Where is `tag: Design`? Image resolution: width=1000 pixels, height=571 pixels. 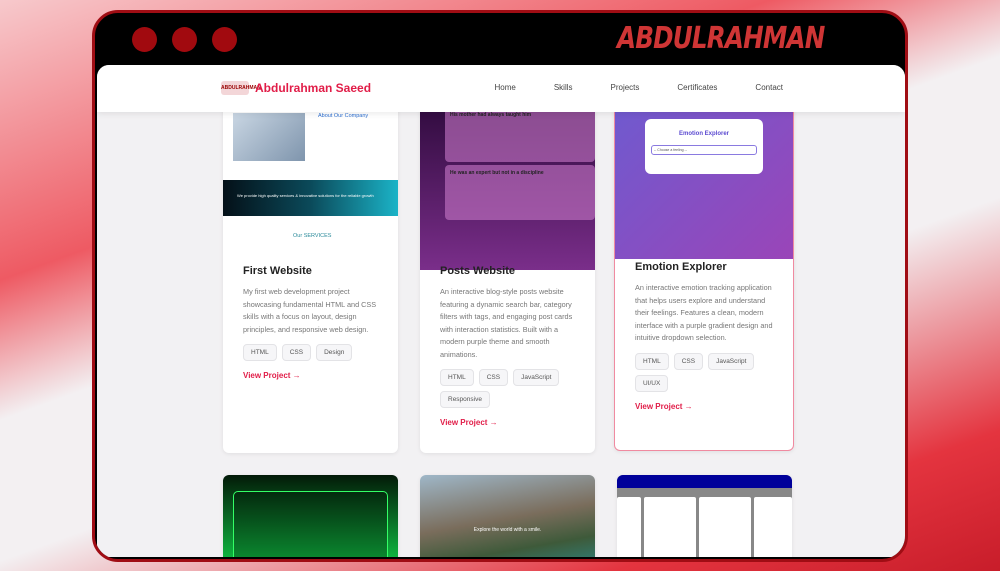 tag: Design is located at coordinates (334, 352).